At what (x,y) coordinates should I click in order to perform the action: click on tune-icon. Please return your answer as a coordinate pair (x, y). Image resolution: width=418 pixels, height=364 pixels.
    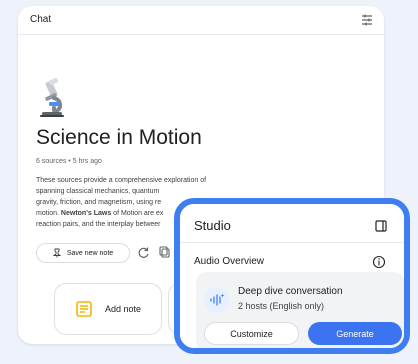
    Looking at the image, I should click on (367, 20).